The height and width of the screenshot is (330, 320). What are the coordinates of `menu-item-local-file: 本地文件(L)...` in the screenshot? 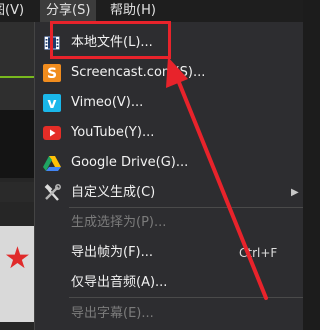 It's located at (169, 43).